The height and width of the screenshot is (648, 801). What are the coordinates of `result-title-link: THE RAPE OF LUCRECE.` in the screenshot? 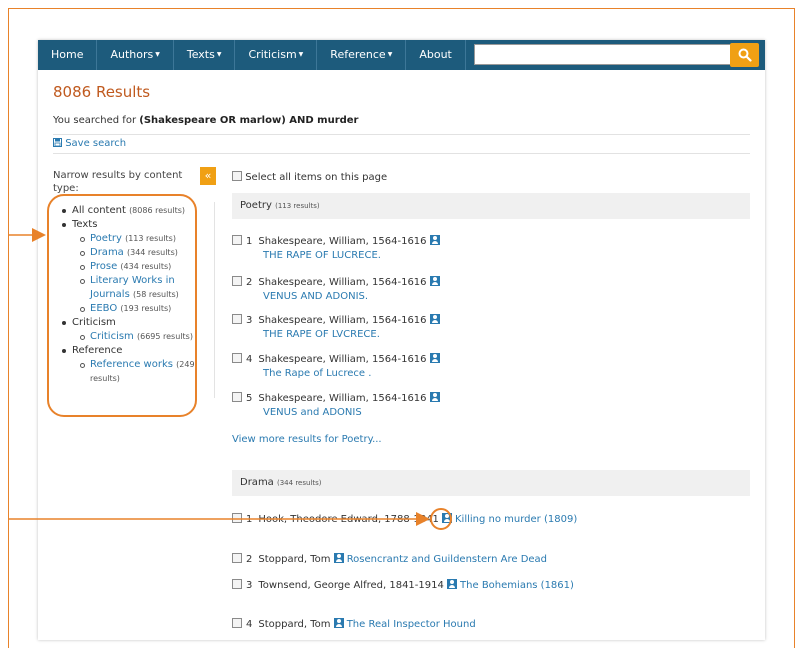 It's located at (351, 256).